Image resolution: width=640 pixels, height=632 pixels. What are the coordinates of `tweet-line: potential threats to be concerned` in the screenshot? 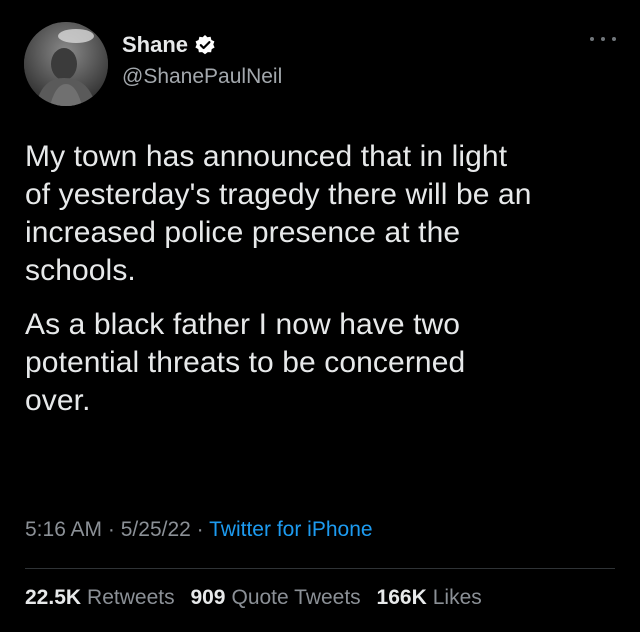 It's located at (245, 362).